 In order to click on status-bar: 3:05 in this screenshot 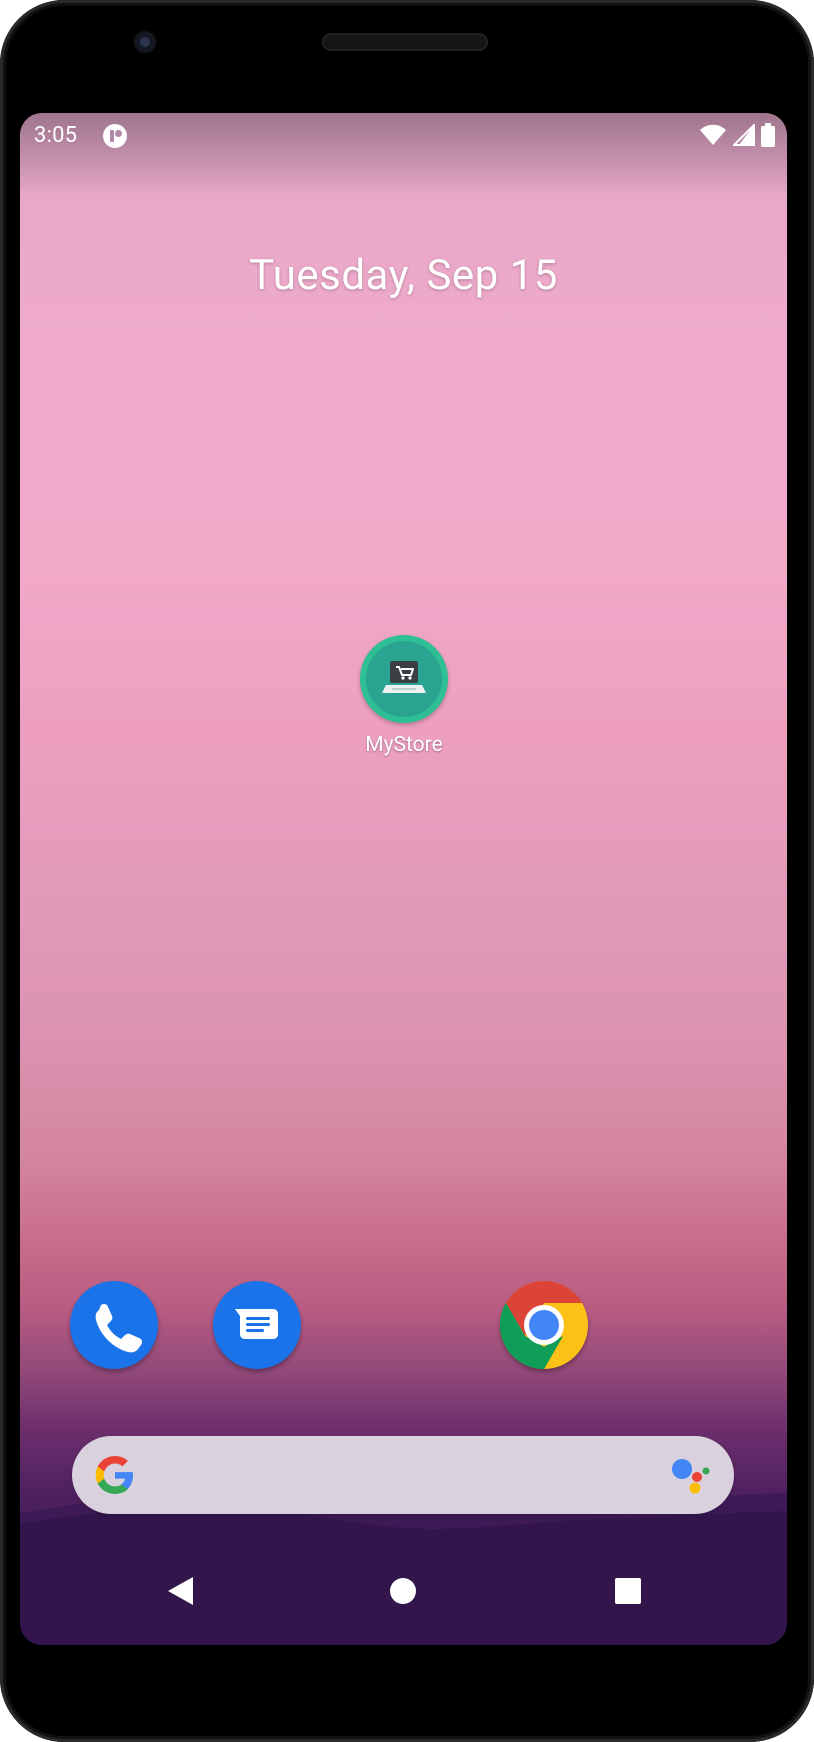, I will do `click(403, 135)`.